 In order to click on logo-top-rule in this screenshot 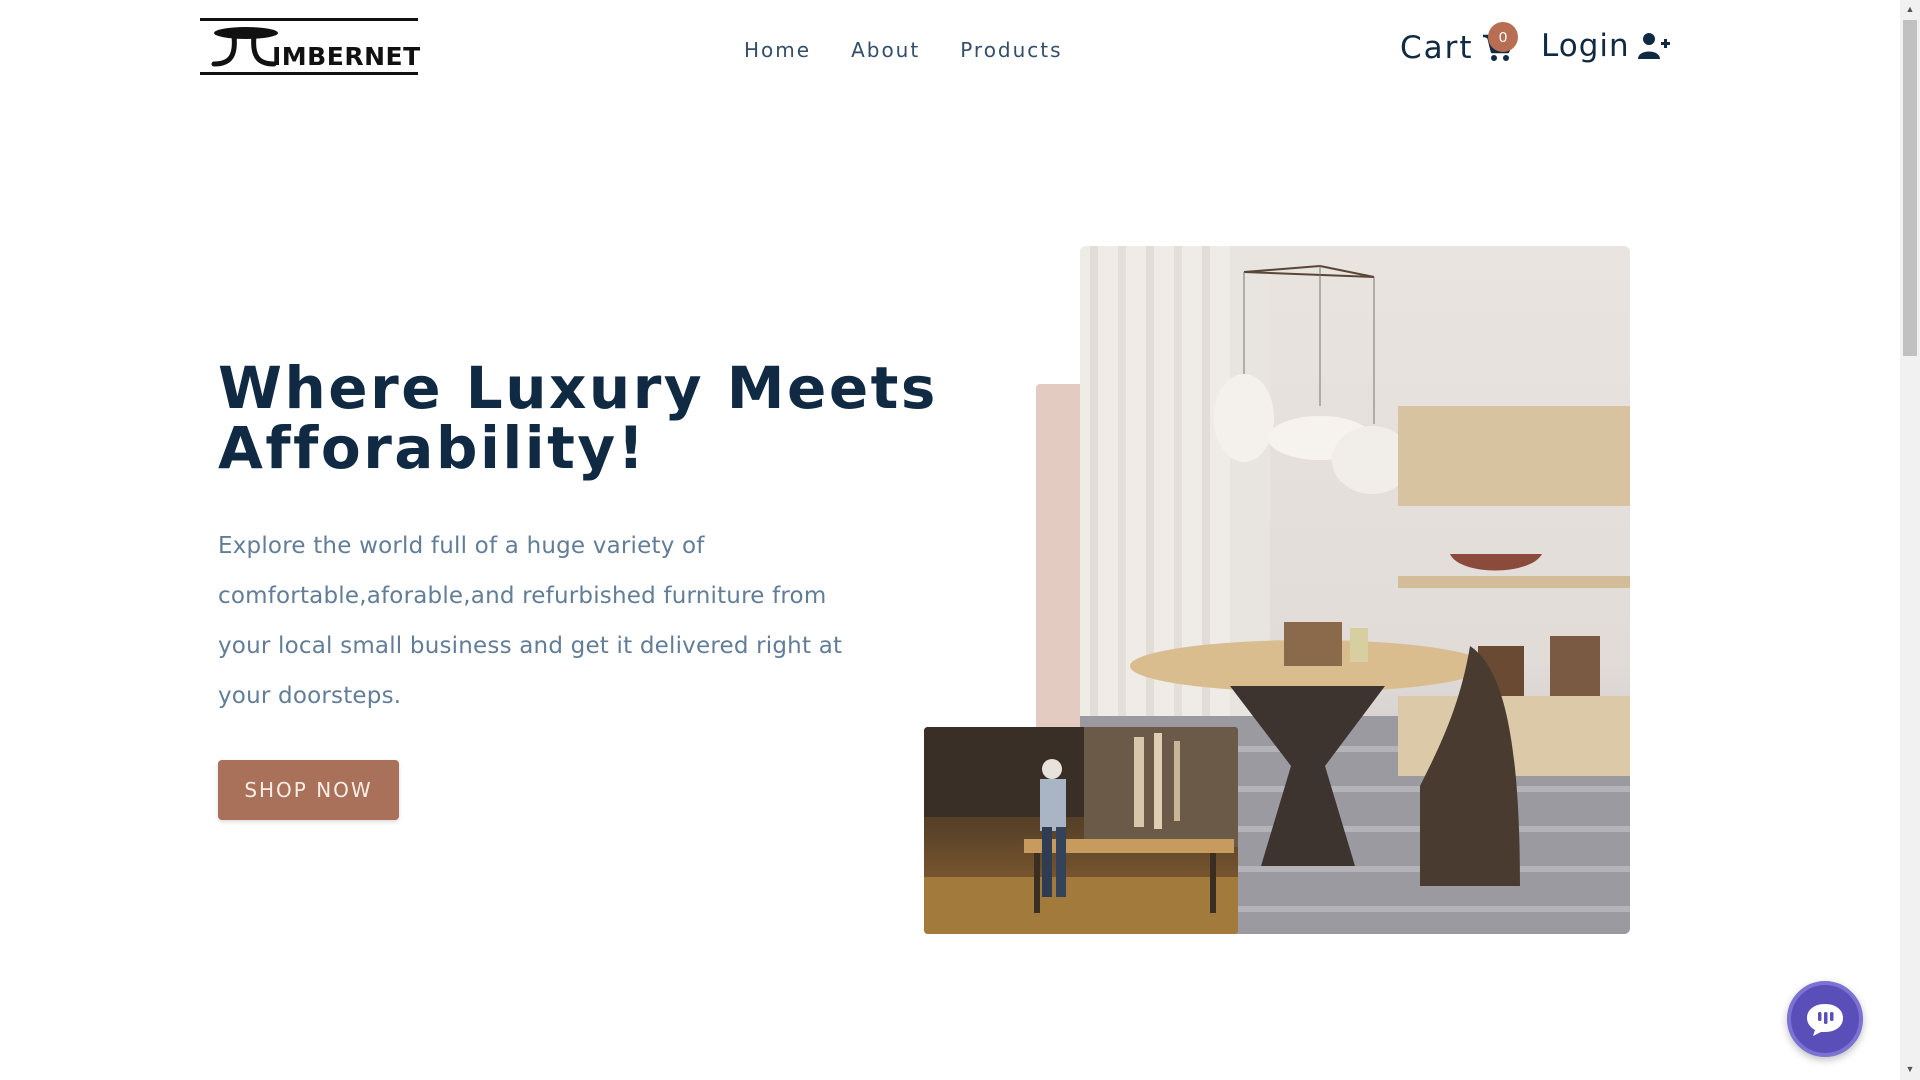, I will do `click(309, 19)`.